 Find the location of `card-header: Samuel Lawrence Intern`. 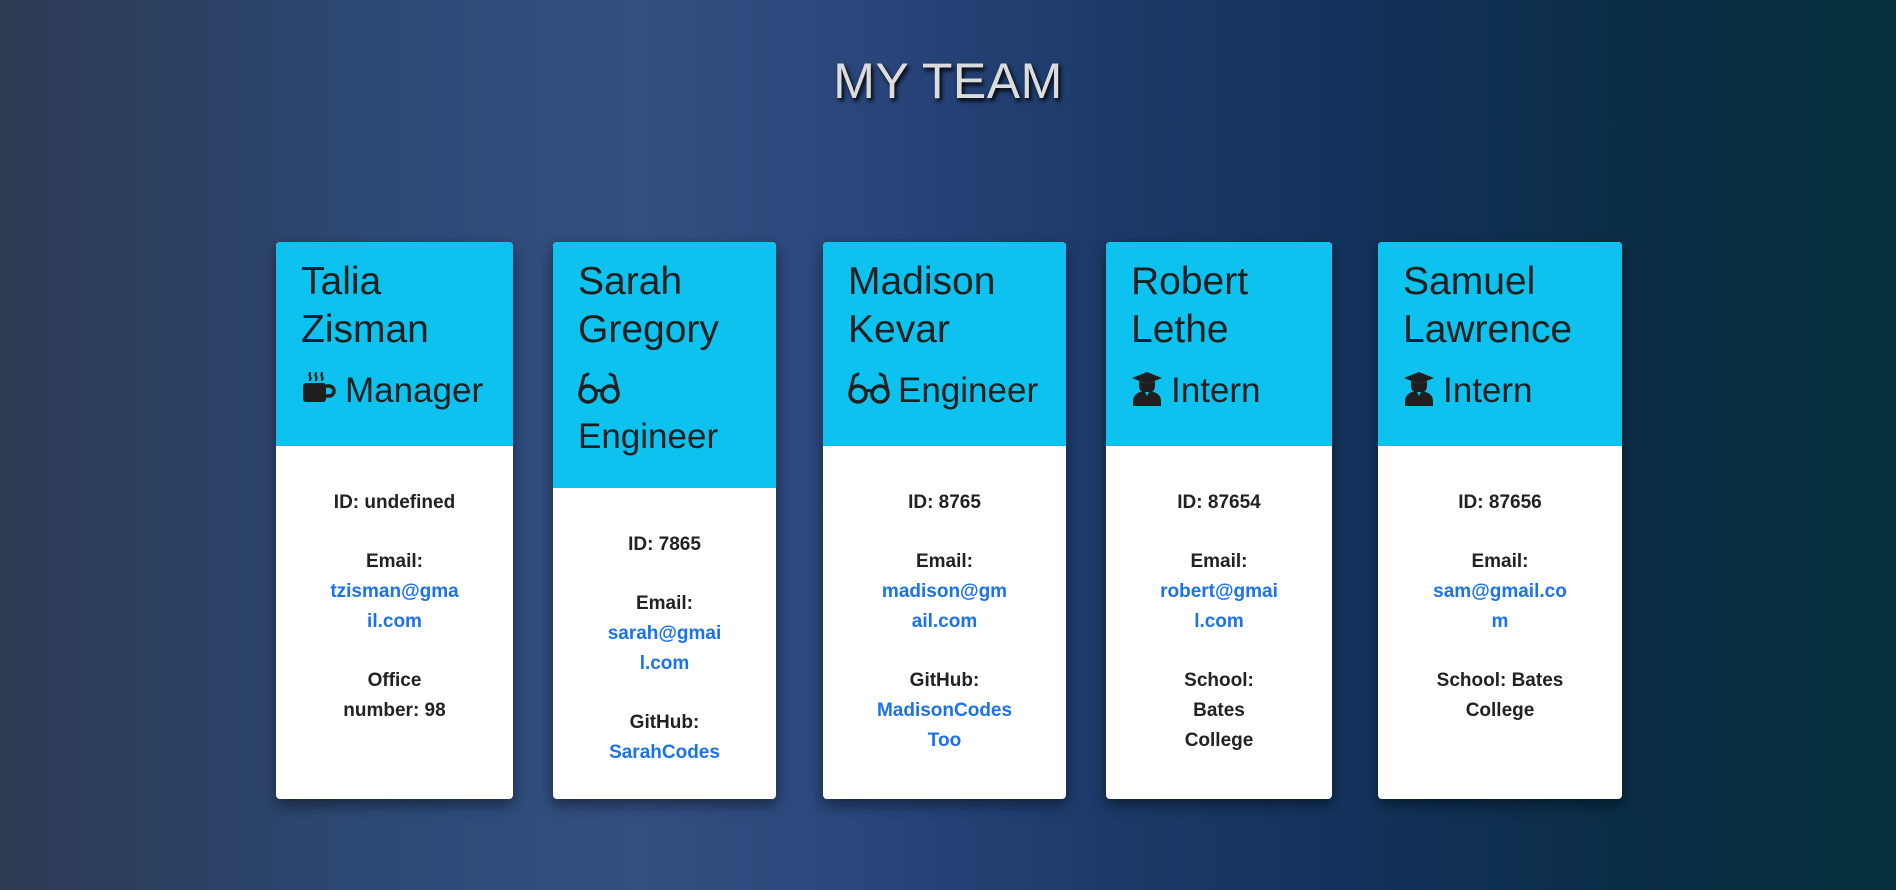

card-header: Samuel Lawrence Intern is located at coordinates (1500, 344).